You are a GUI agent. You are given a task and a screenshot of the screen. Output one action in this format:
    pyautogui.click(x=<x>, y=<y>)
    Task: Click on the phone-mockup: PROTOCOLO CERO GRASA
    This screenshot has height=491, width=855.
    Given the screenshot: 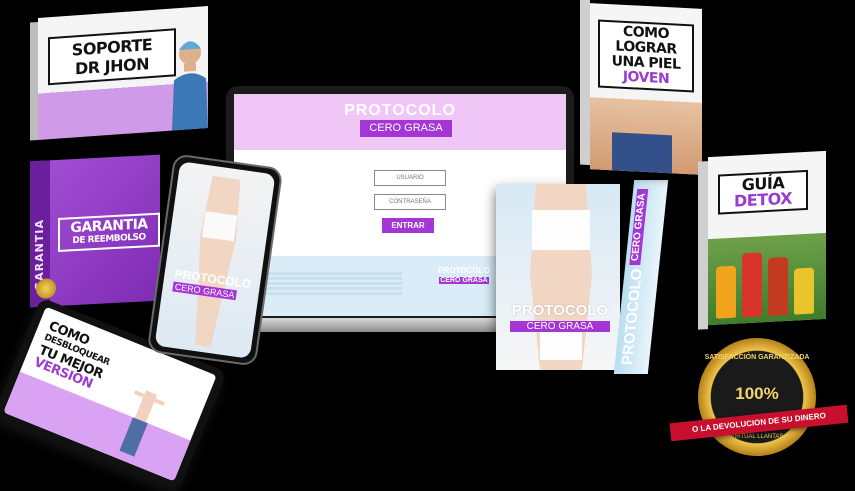 What is the action you would take?
    pyautogui.click(x=215, y=260)
    